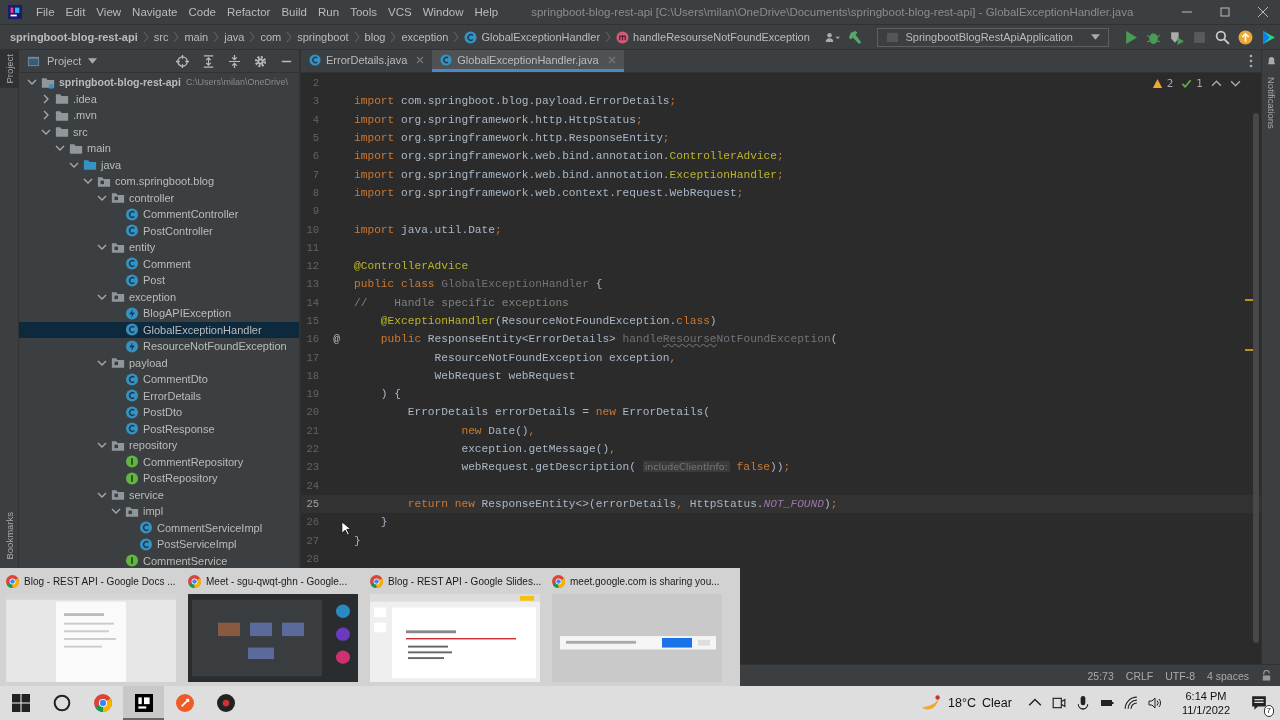 The image size is (1280, 720). What do you see at coordinates (336, 339) in the screenshot?
I see `gutter-marker: @` at bounding box center [336, 339].